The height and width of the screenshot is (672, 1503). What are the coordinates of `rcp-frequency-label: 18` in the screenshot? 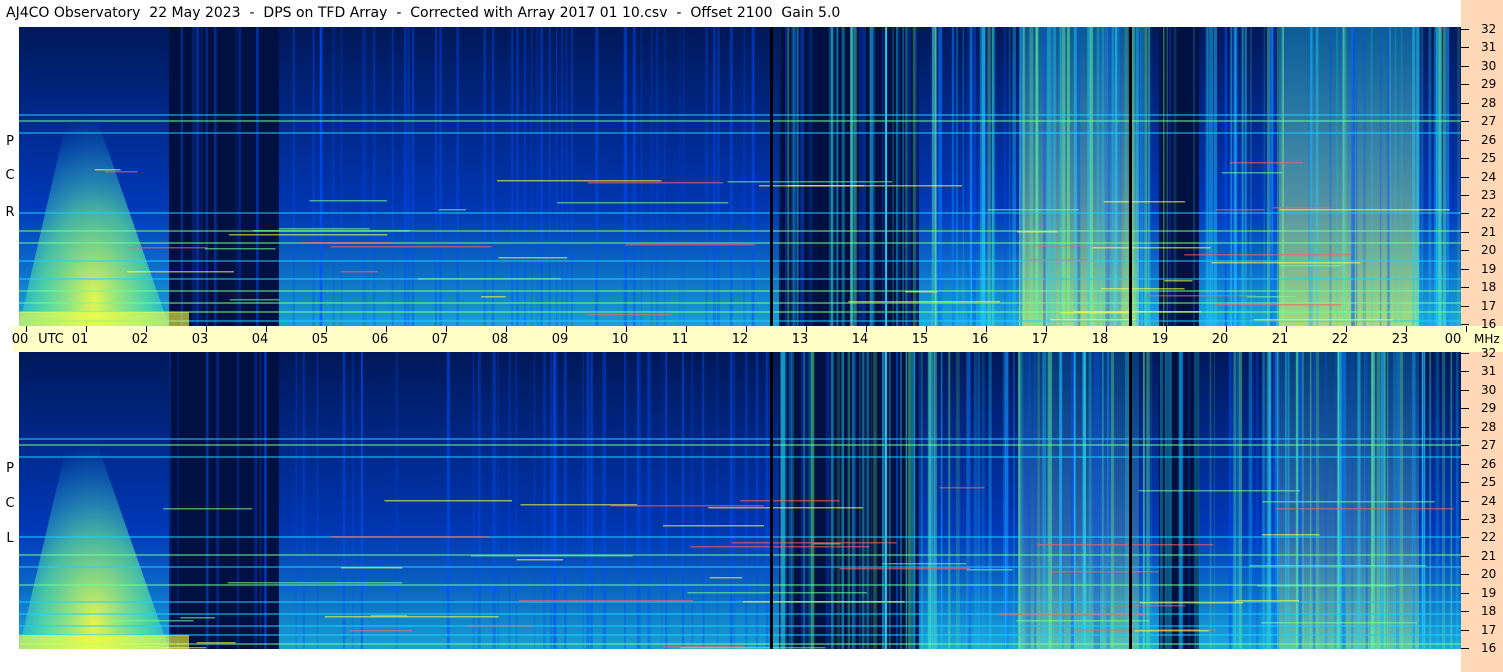 It's located at (1489, 287).